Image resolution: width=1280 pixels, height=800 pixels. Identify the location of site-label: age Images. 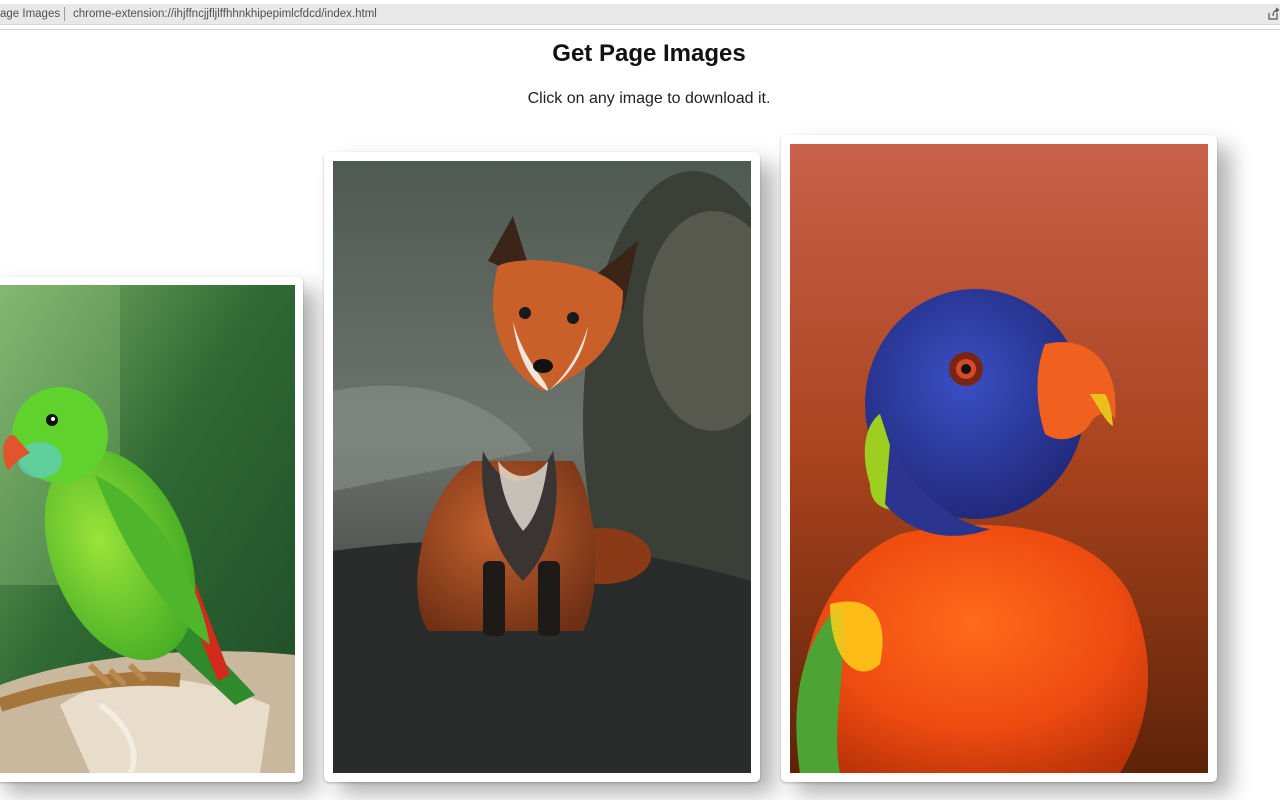
(30, 14).